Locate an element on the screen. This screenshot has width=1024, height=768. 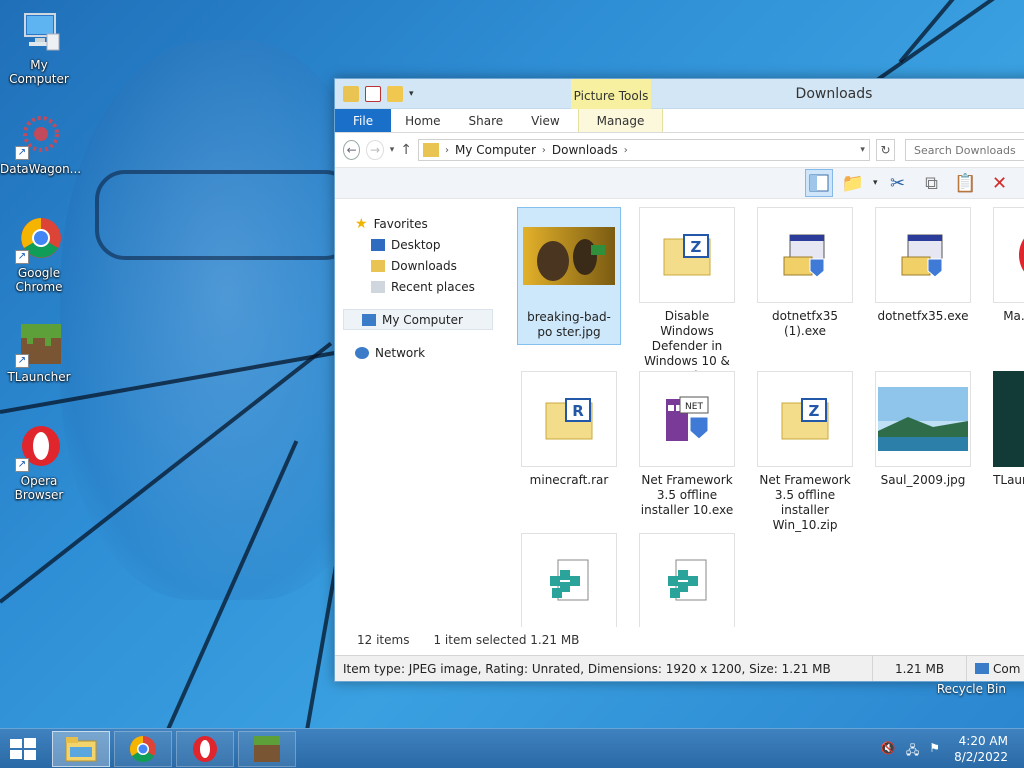
nav-downloads: Downloads is located at coordinates (418, 265).